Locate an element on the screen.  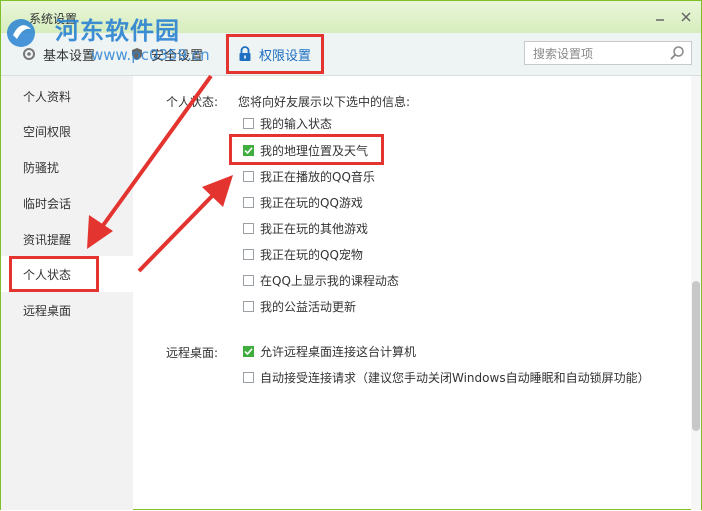
highlight-box-personal-status is located at coordinates (54, 274).